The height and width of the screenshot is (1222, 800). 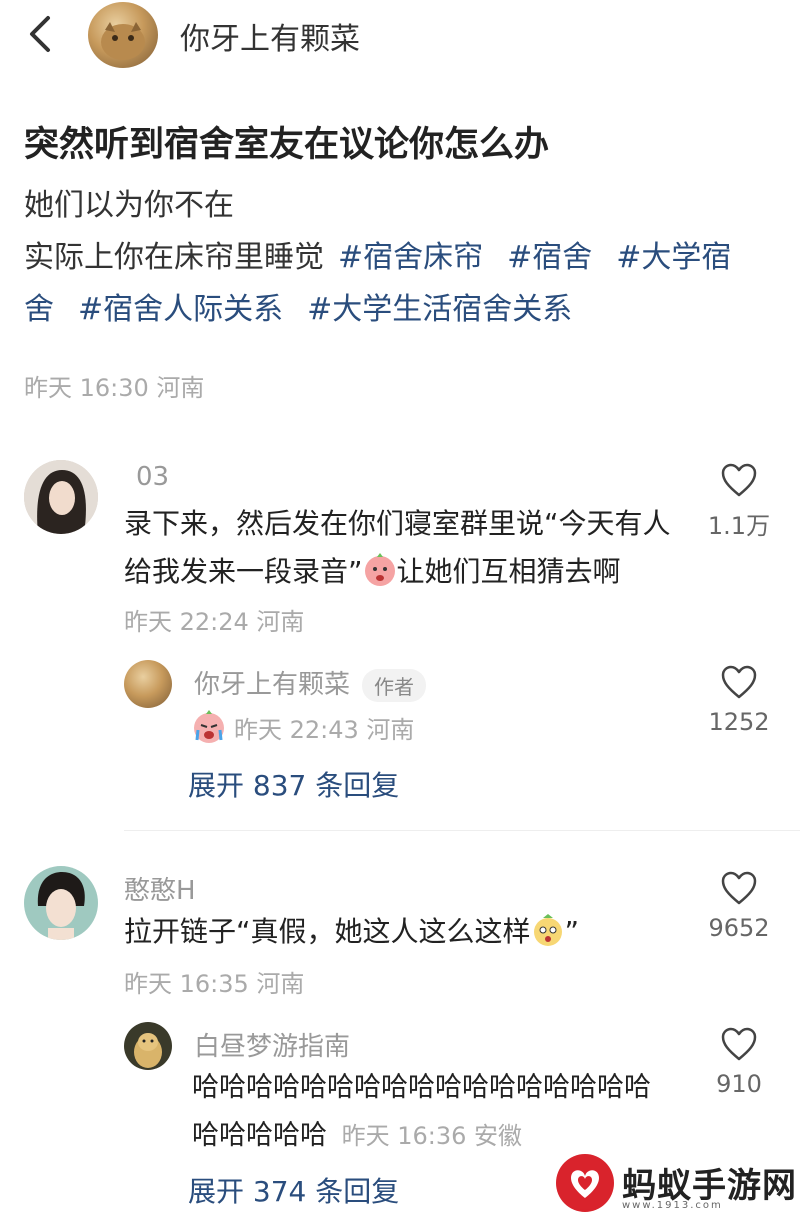 What do you see at coordinates (432, 1136) in the screenshot?
I see `reply-meta: 昨天 16:36 安徽` at bounding box center [432, 1136].